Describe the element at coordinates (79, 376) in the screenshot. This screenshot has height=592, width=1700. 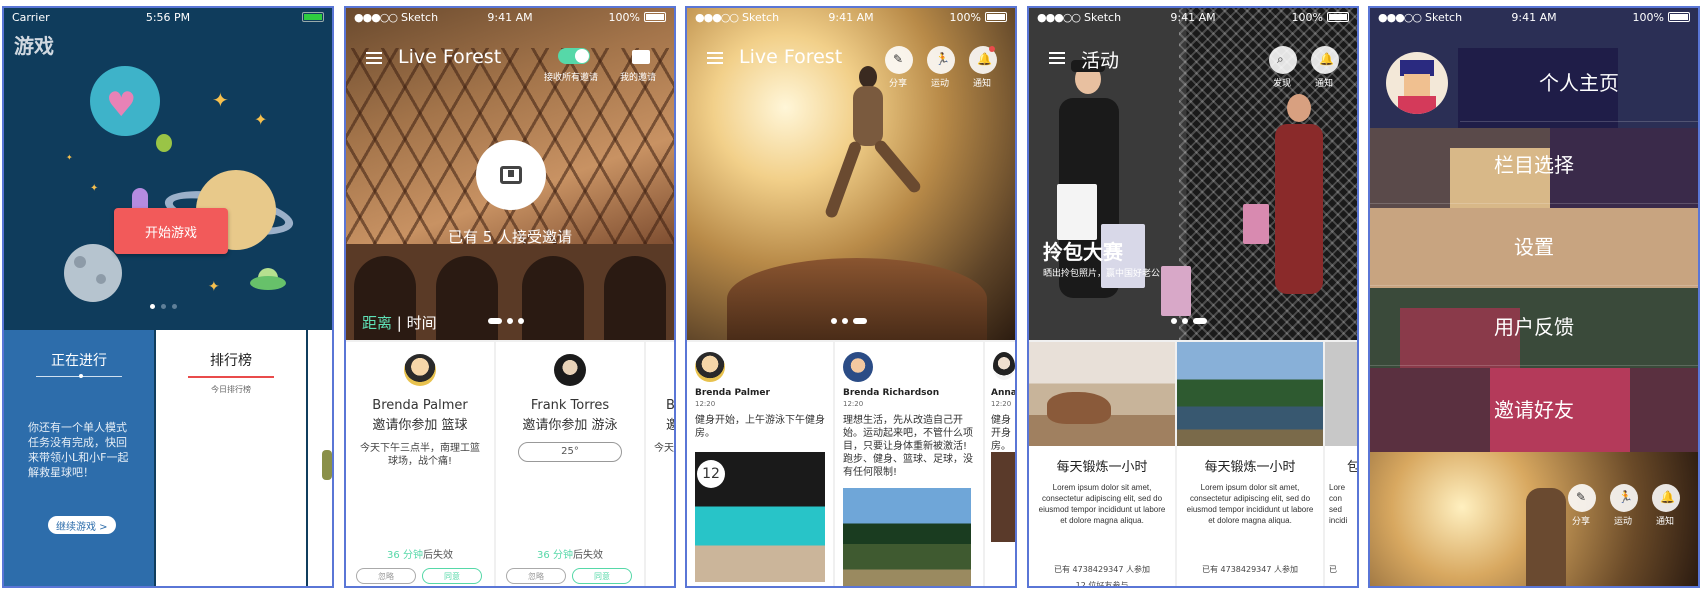
I see `divider` at that location.